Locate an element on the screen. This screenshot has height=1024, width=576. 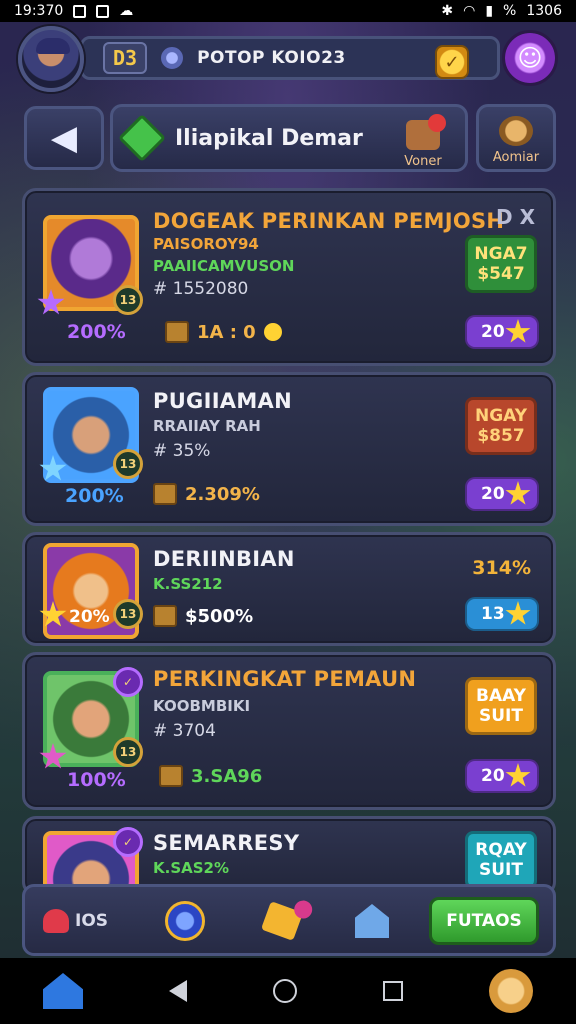
ghost-icon: ☺ is located at coordinates (530, 58).